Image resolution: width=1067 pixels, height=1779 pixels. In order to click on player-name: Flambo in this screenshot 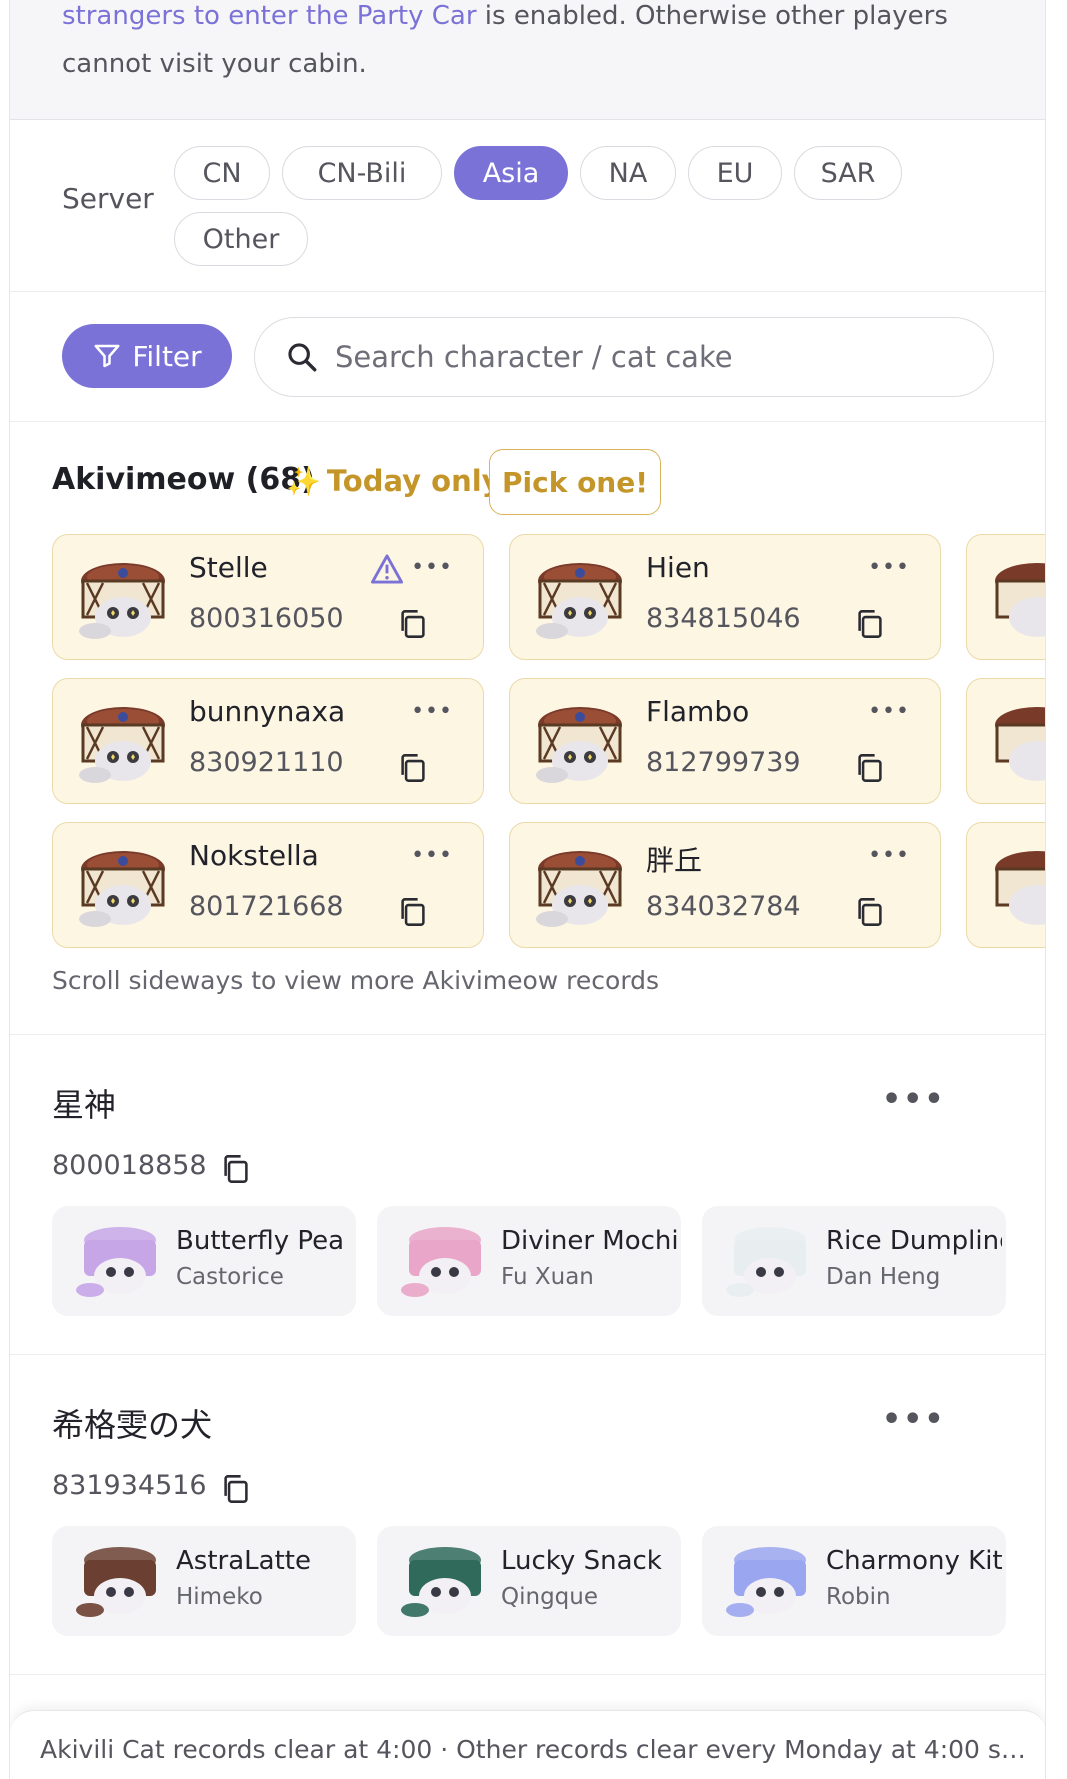, I will do `click(698, 711)`.